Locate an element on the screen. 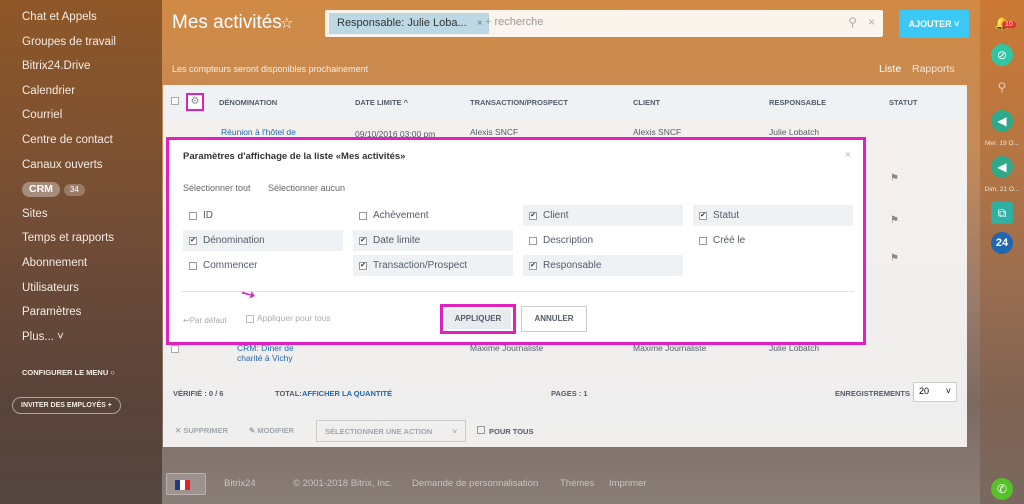  col-responsible: RESPONSABLE is located at coordinates (797, 102).